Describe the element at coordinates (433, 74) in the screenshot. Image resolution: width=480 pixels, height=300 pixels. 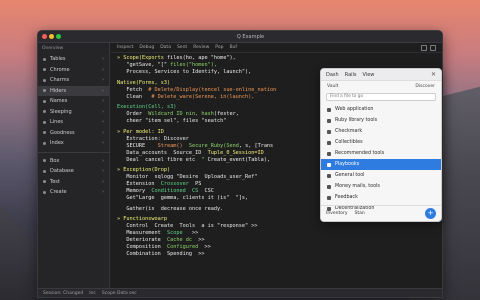
I see `close-icon: ✕` at that location.